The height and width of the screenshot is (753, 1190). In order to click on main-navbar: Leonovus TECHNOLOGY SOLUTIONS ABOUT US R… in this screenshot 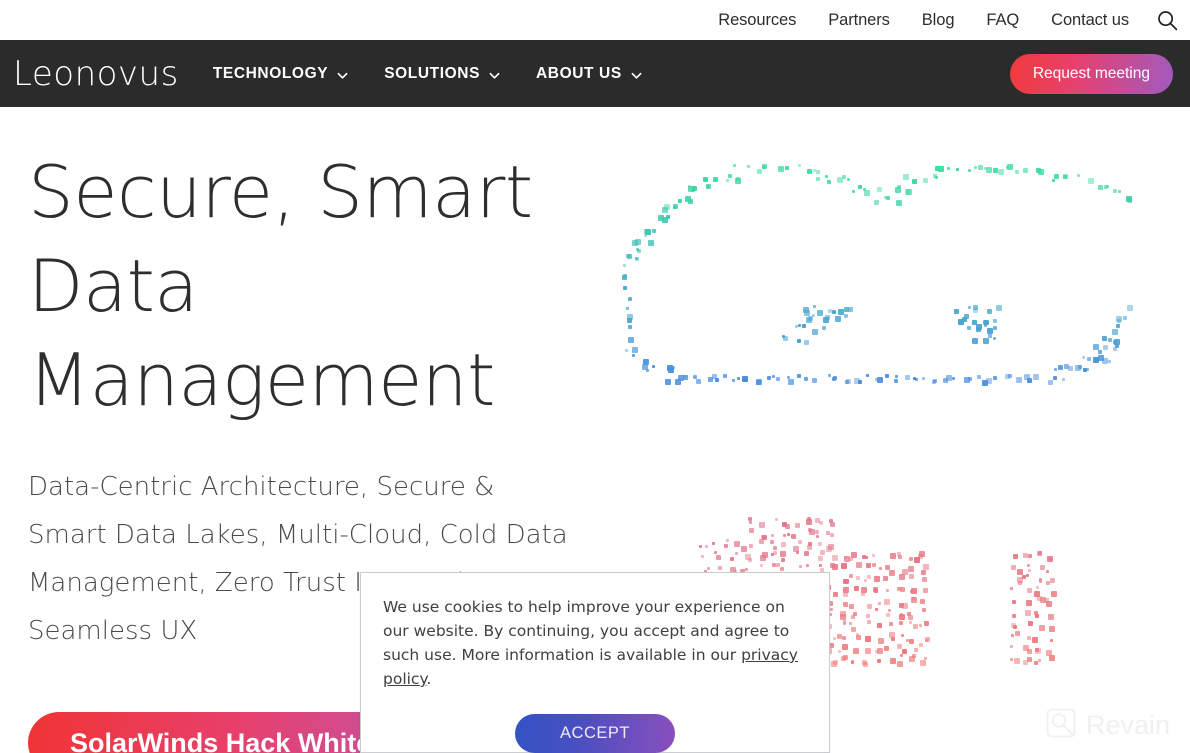, I will do `click(595, 73)`.